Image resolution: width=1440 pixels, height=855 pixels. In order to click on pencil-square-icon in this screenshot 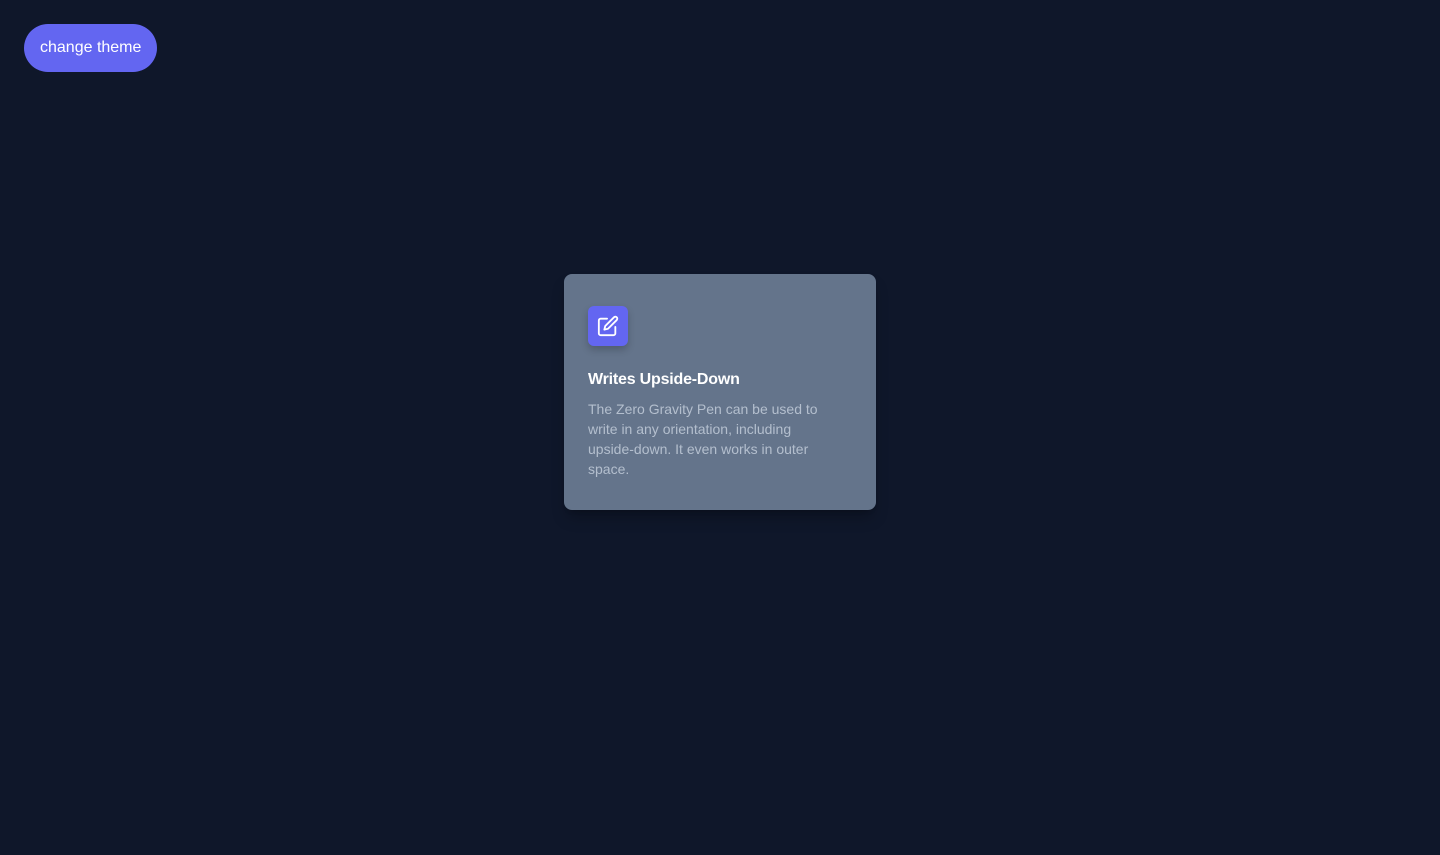, I will do `click(608, 326)`.